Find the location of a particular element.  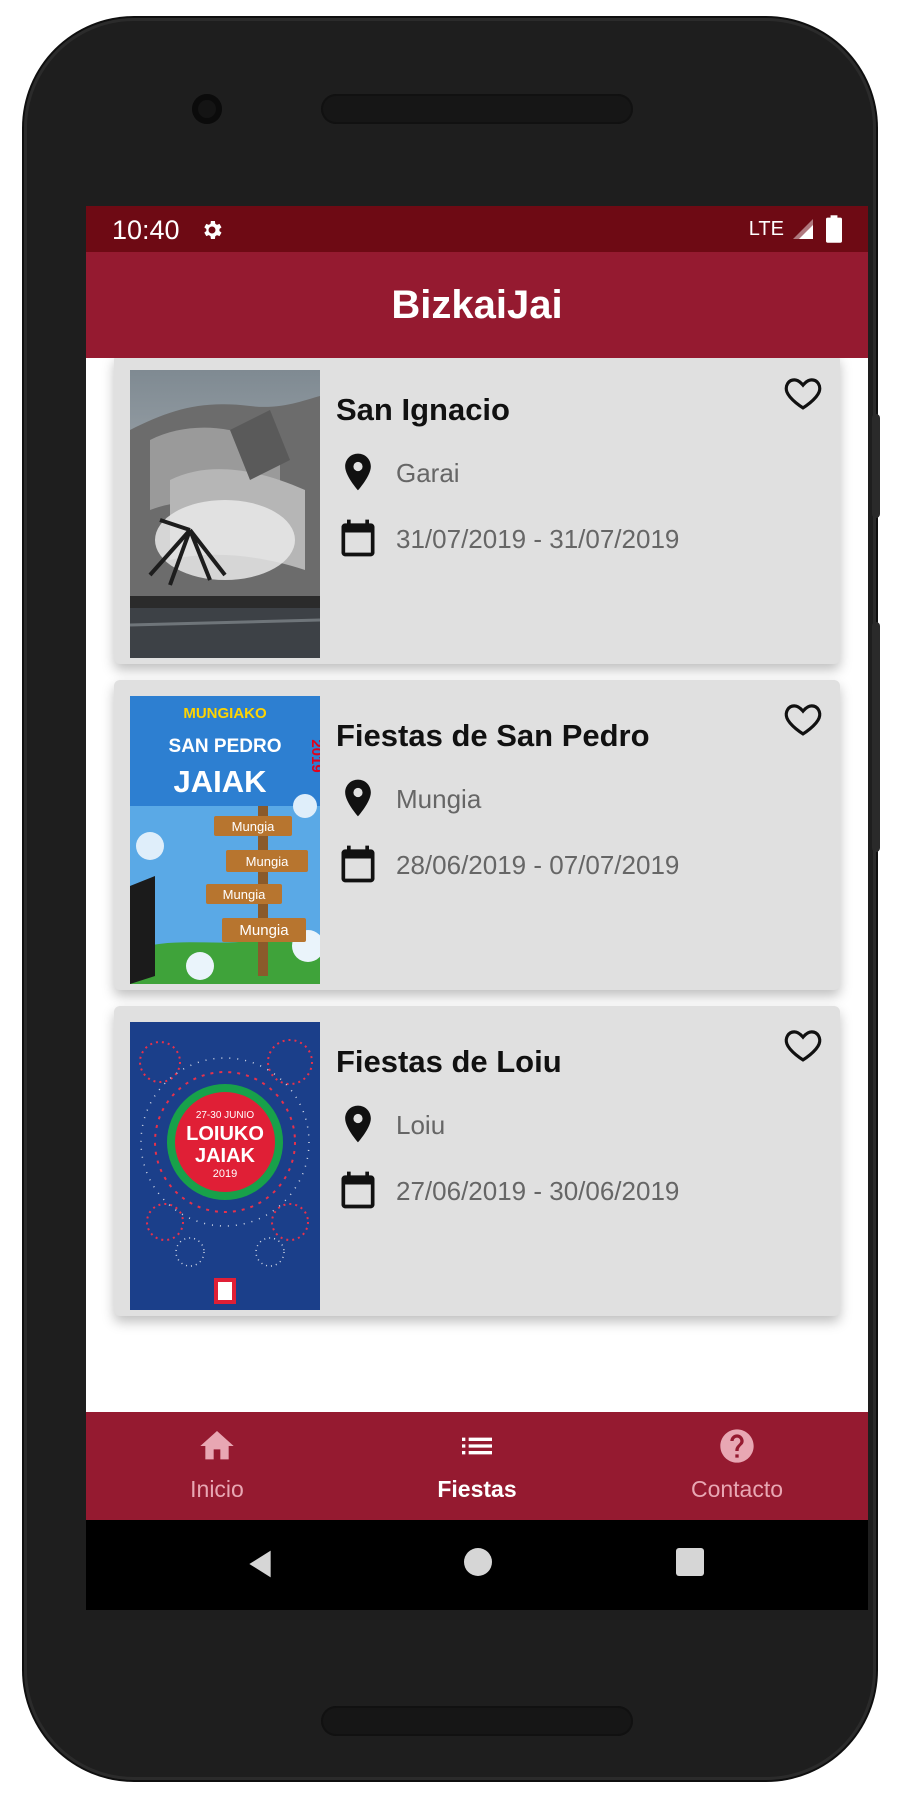

nav-label-contacto: Contacto is located at coordinates (737, 1489).